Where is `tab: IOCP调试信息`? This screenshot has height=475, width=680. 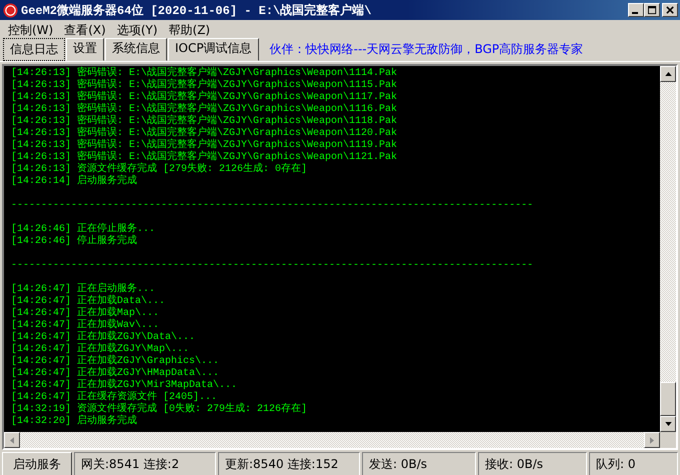 tab: IOCP调试信息 is located at coordinates (213, 49).